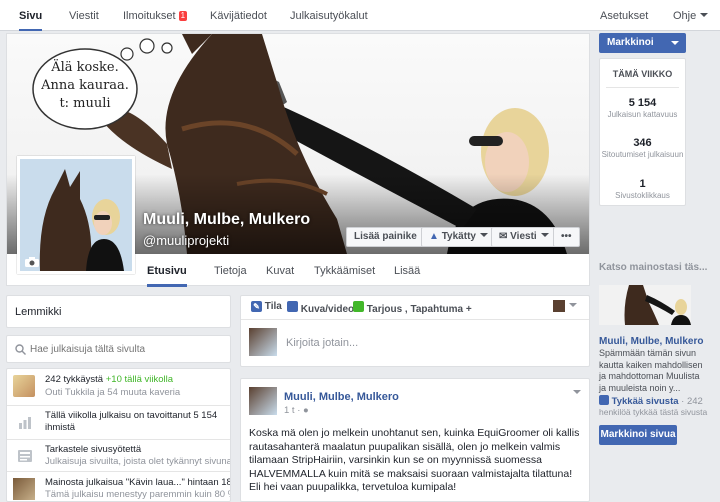  I want to click on message-label: Viesti, so click(523, 236).